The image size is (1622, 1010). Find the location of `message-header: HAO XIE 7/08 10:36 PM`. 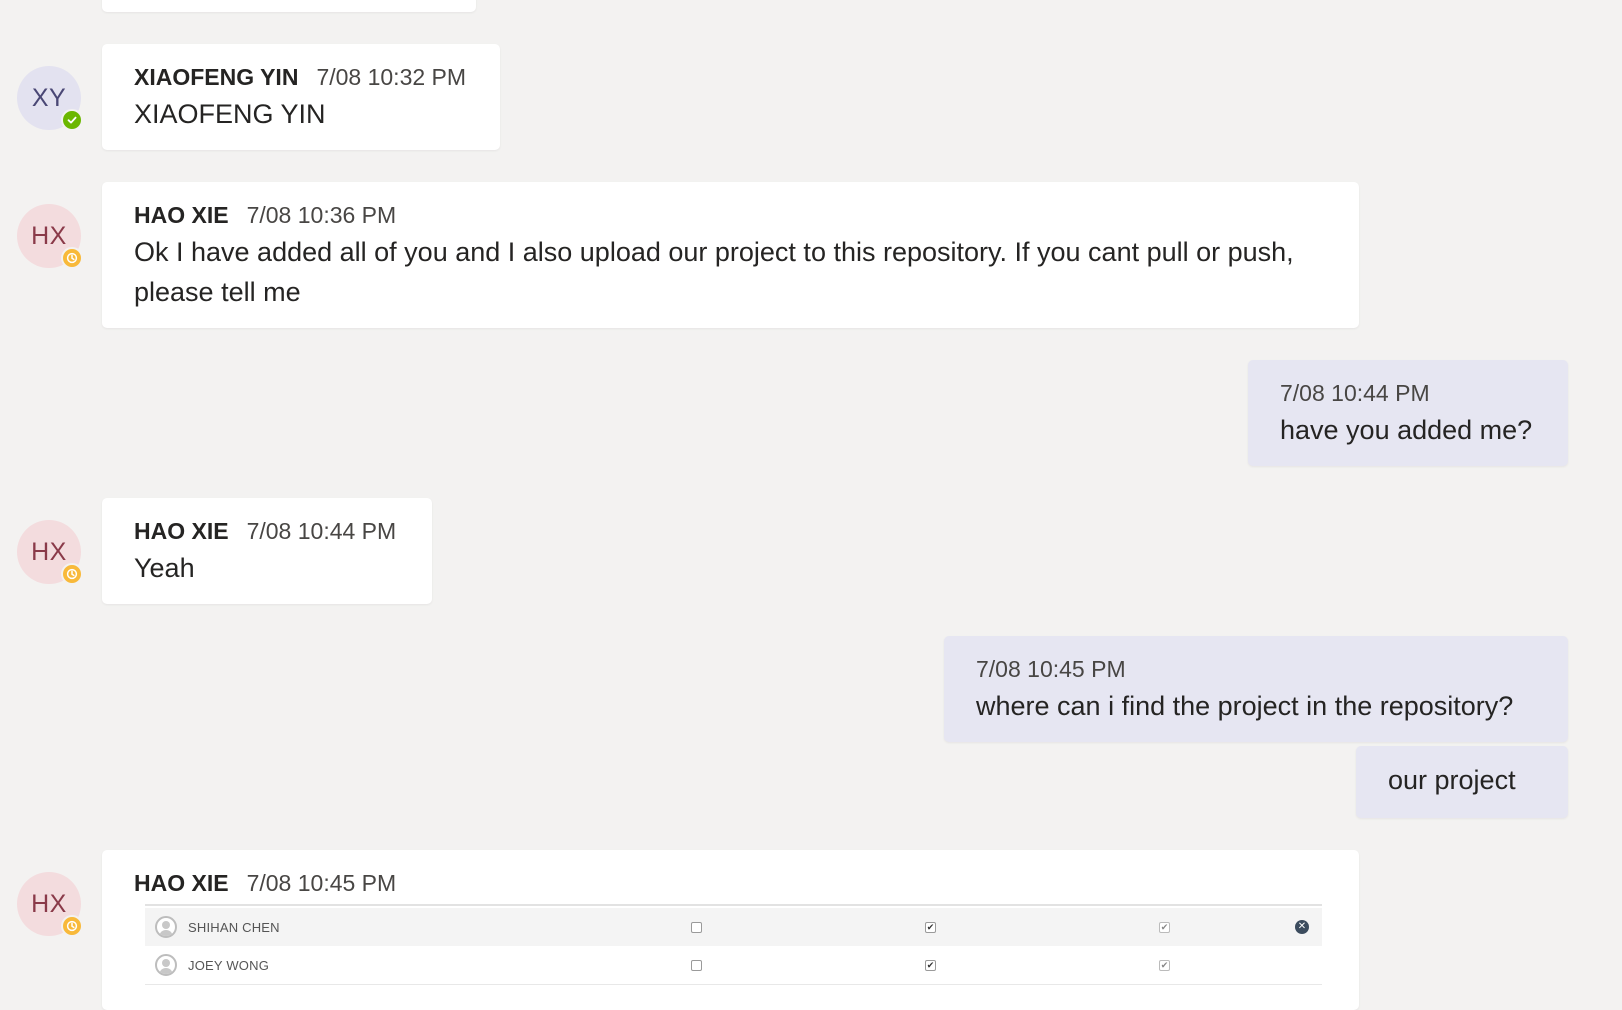

message-header: HAO XIE 7/08 10:36 PM is located at coordinates (730, 215).